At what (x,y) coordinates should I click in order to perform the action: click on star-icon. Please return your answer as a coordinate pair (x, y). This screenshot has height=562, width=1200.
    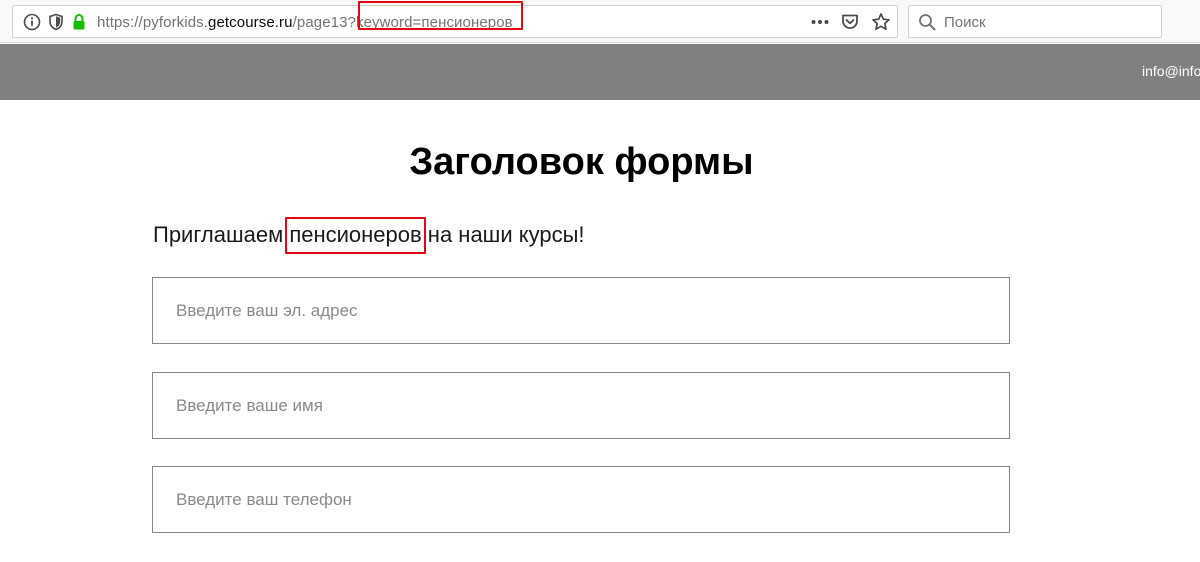
    Looking at the image, I should click on (881, 22).